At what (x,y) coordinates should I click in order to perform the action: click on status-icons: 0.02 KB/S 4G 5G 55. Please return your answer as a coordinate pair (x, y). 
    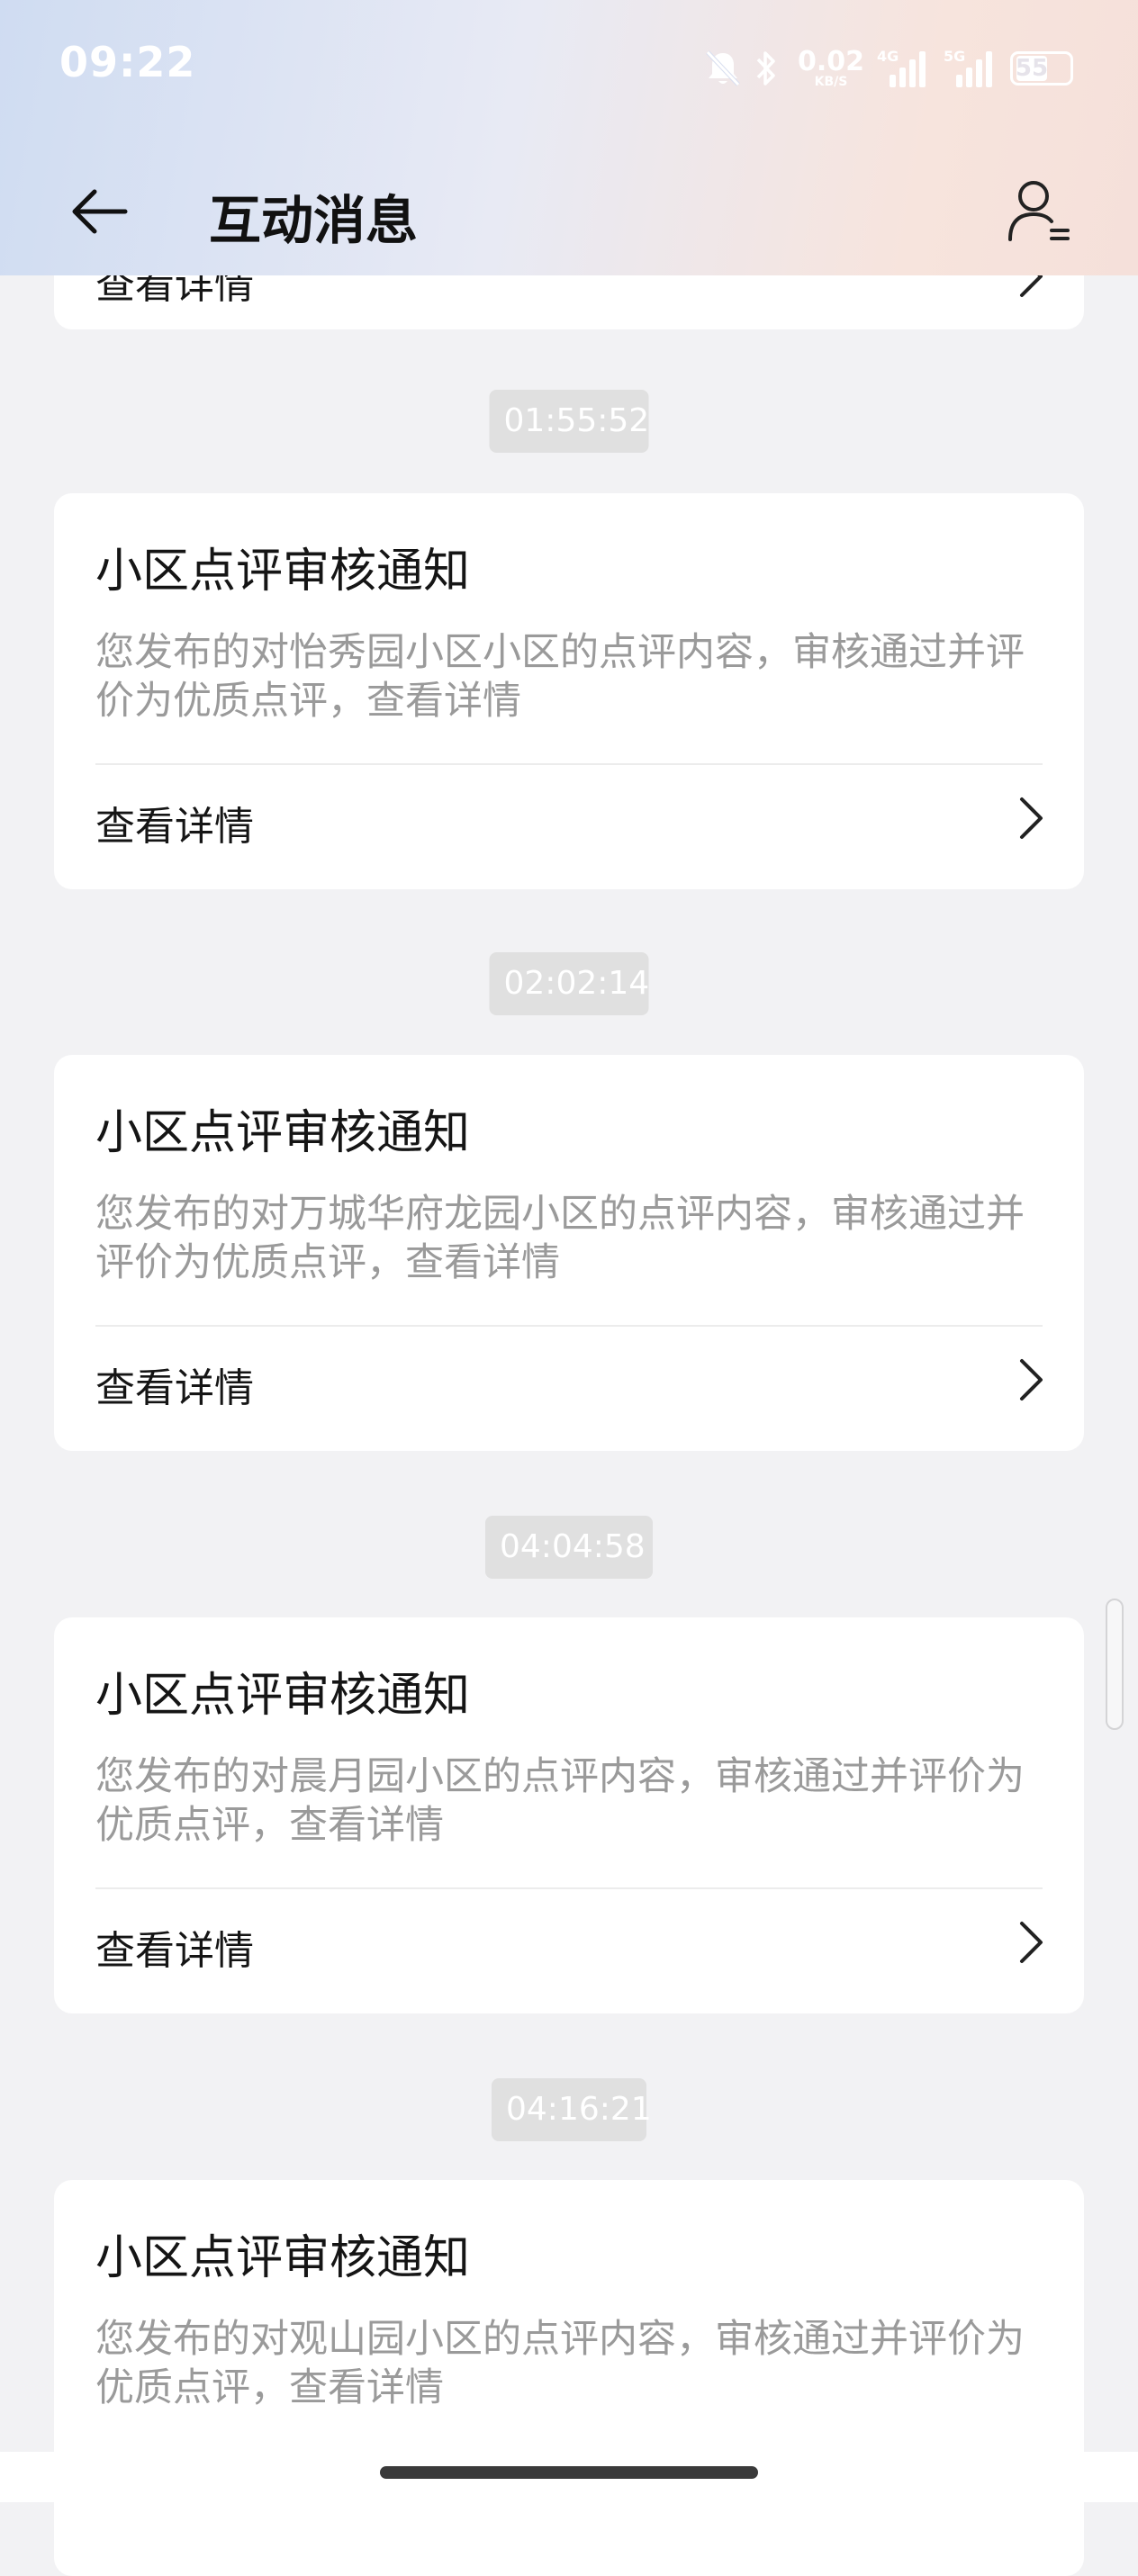
    Looking at the image, I should click on (888, 68).